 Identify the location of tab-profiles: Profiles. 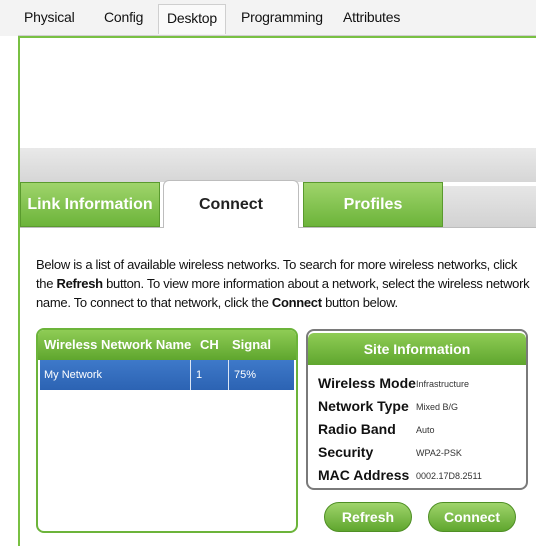
(373, 204).